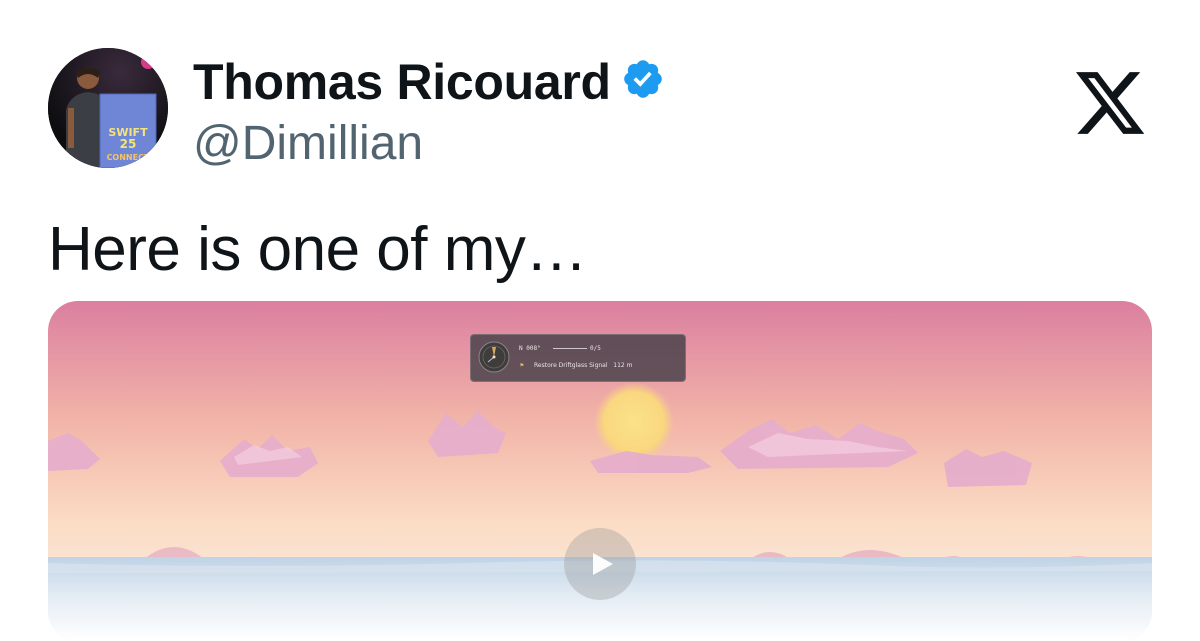 The height and width of the screenshot is (641, 1200). Describe the element at coordinates (1110, 107) in the screenshot. I see `x-logo-icon` at that location.